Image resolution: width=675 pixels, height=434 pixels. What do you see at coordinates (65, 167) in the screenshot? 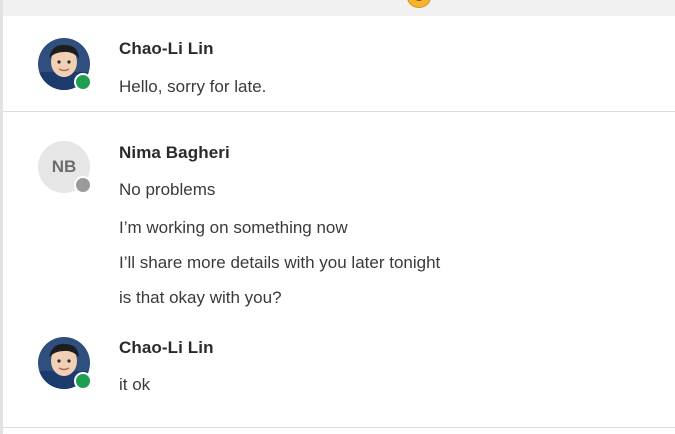
I see `avatar: NB` at bounding box center [65, 167].